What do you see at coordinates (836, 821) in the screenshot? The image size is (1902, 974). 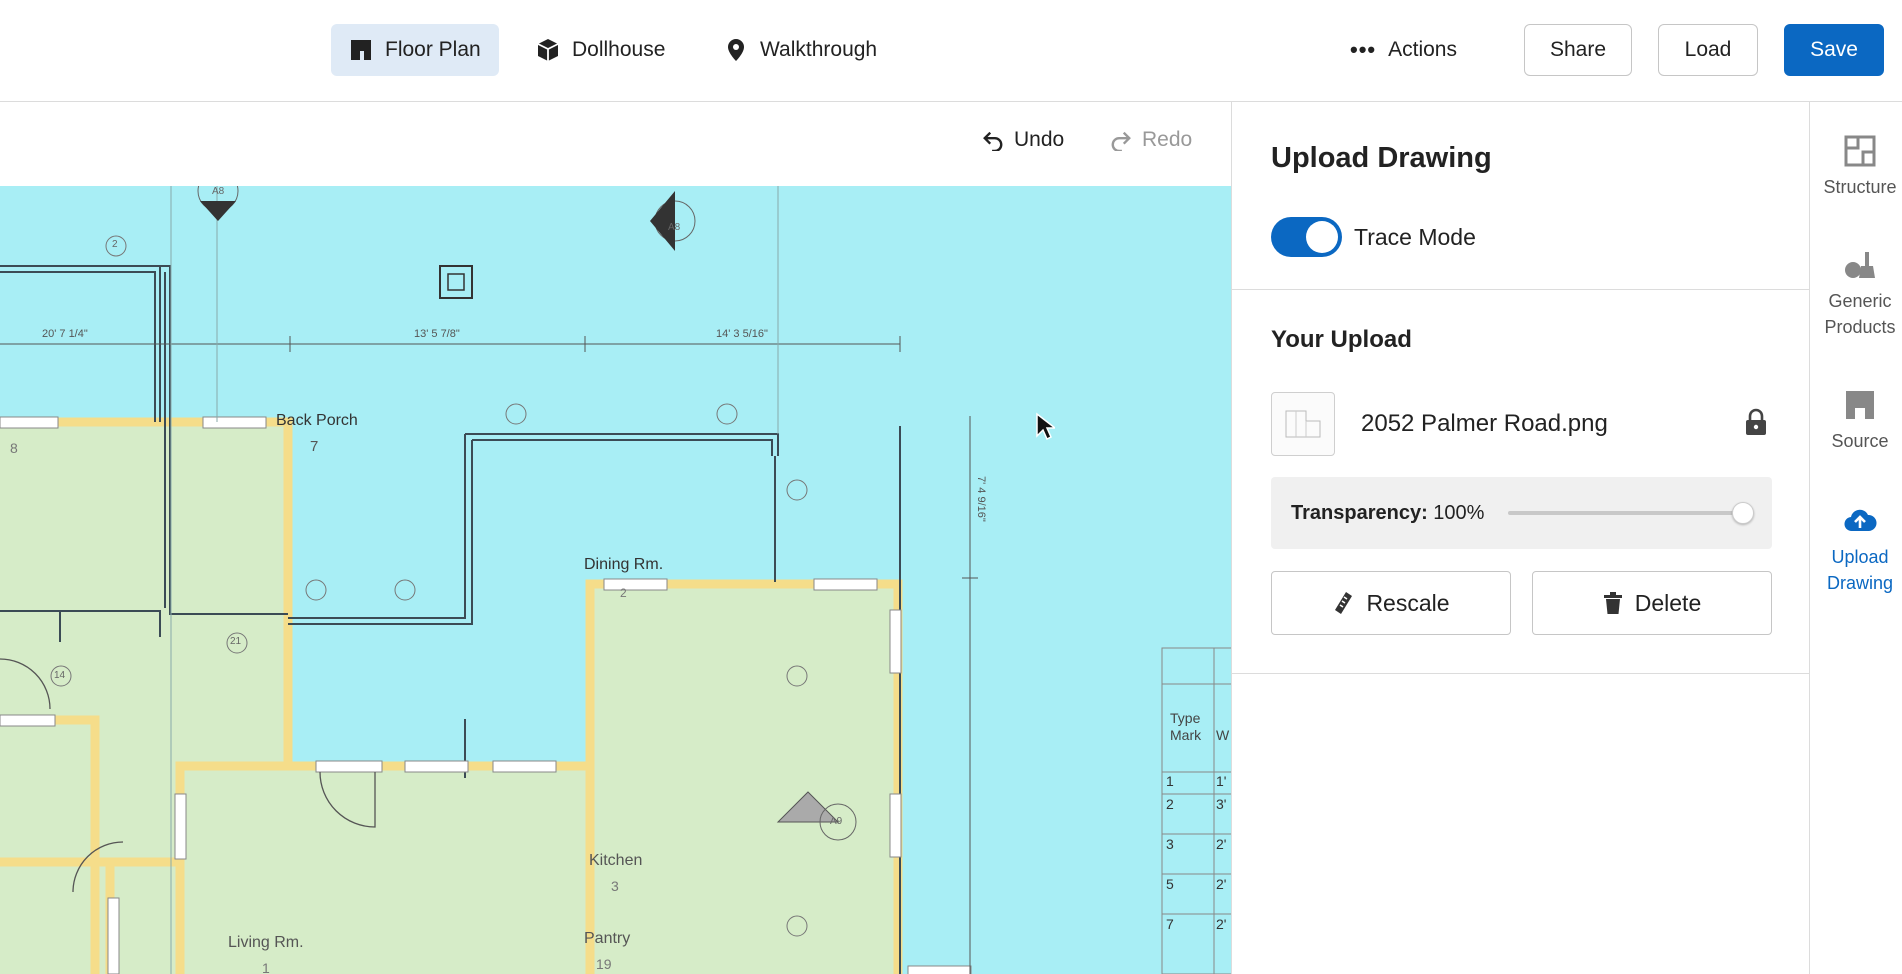 I see `tag-label: A9` at bounding box center [836, 821].